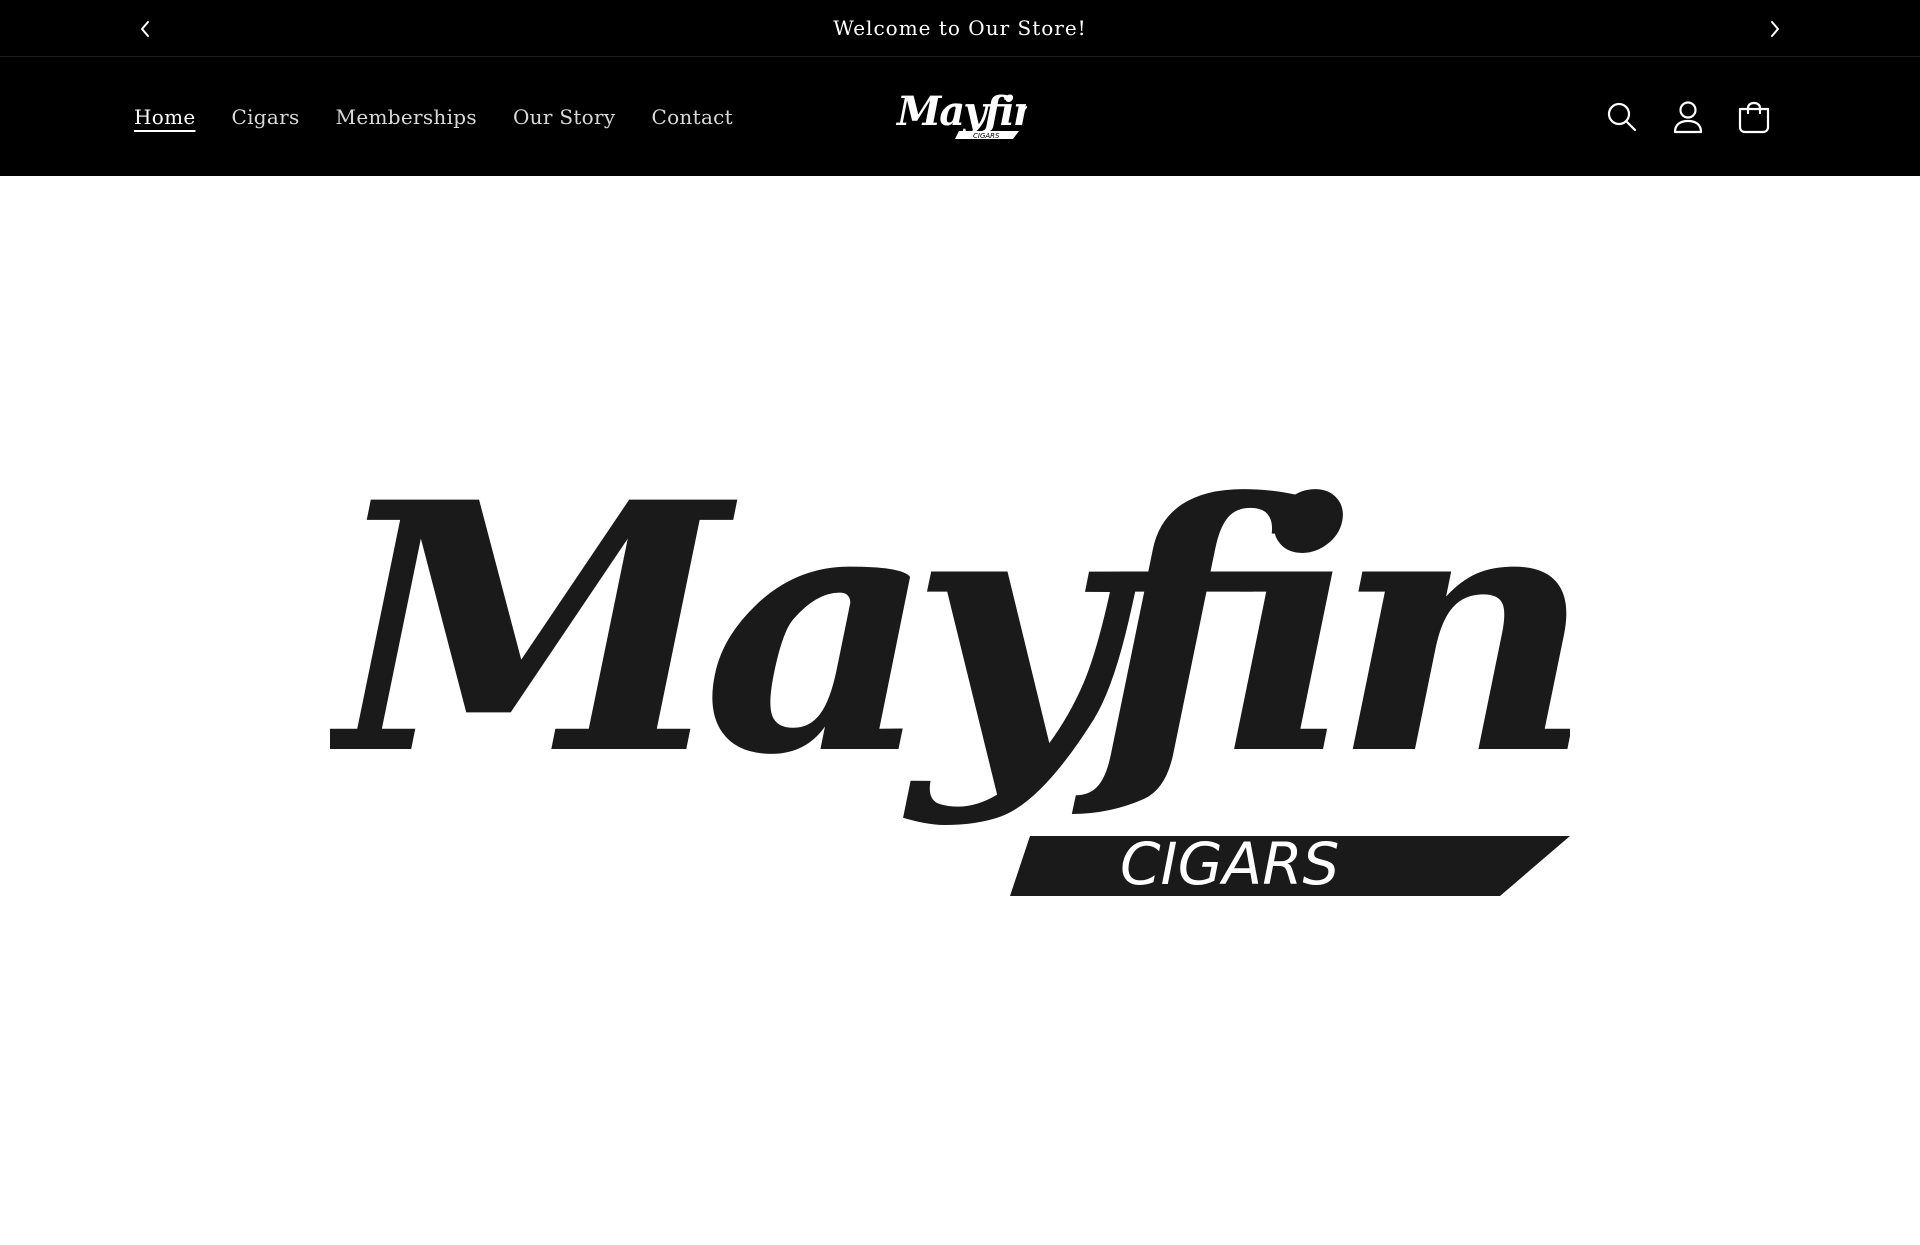 The image size is (1920, 1245). I want to click on announcement-prev-button, so click(145, 29).